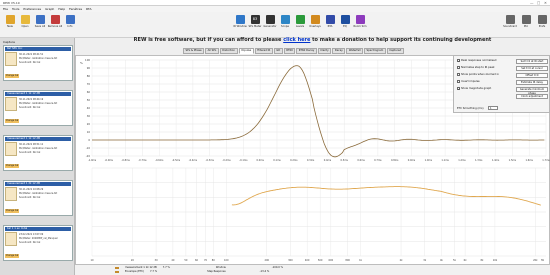 The height and width of the screenshot is (275, 550). What do you see at coordinates (25, 19) in the screenshot?
I see `open-icon` at bounding box center [25, 19].